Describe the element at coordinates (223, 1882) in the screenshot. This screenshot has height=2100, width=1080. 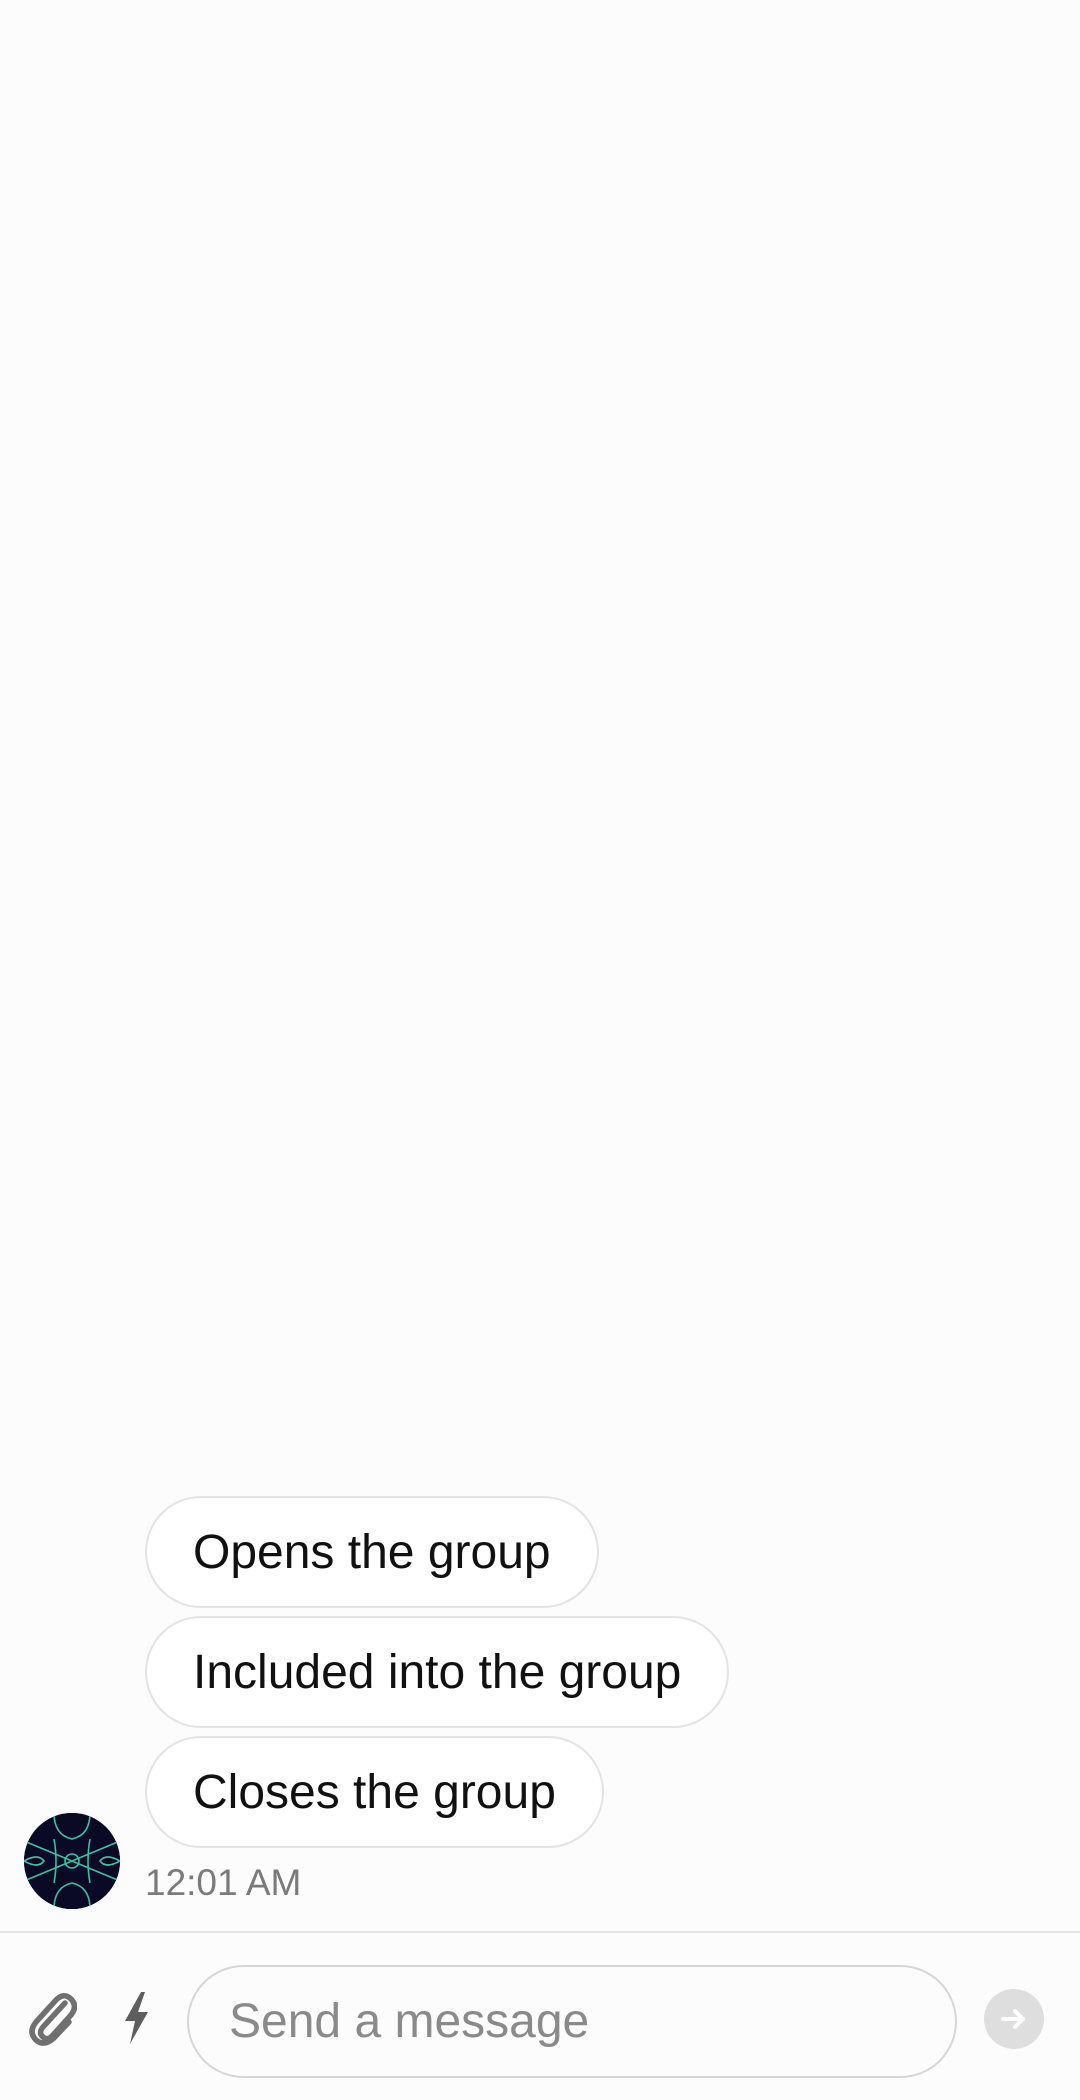
I see `message-timestamp: 12:01 AM` at that location.